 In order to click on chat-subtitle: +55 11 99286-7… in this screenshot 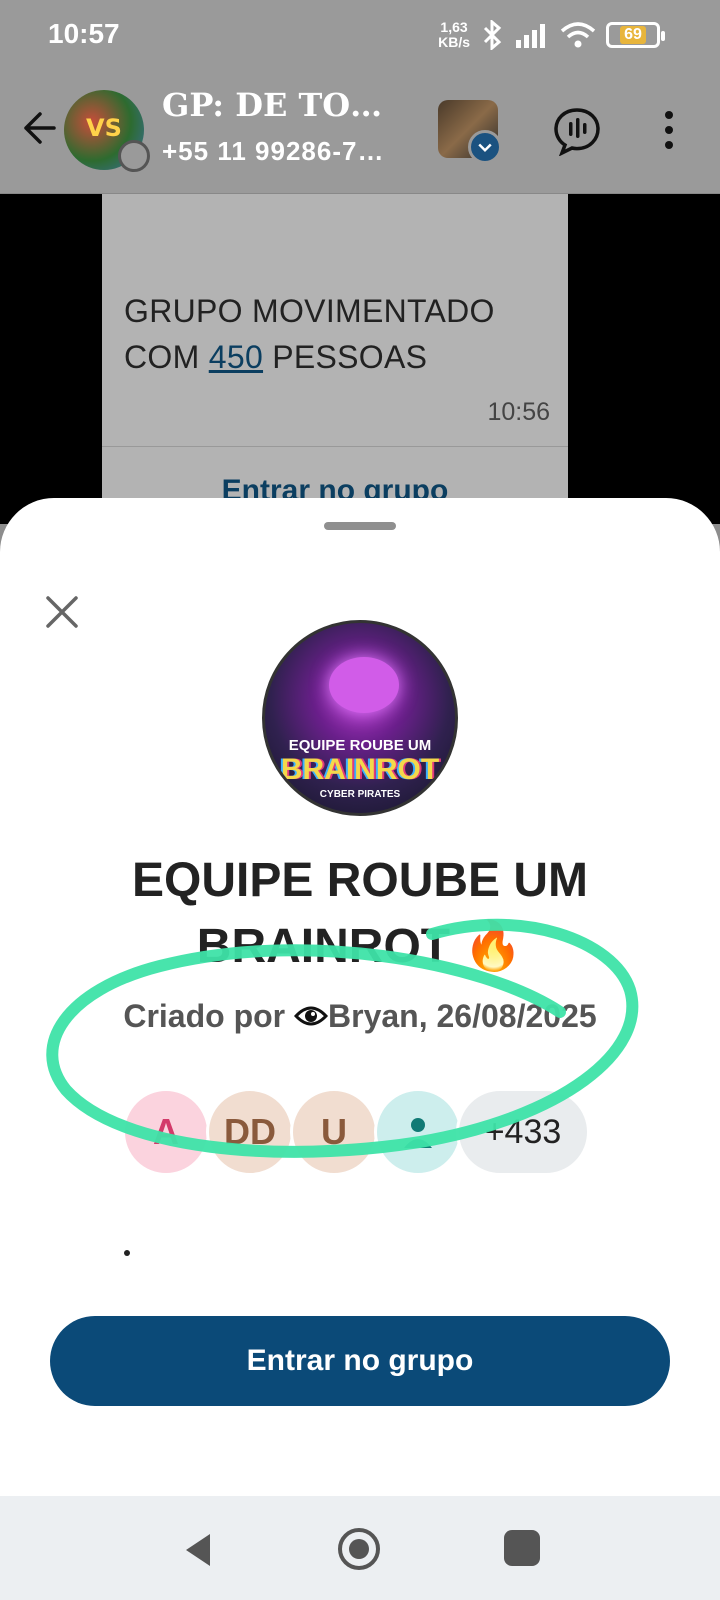, I will do `click(273, 151)`.